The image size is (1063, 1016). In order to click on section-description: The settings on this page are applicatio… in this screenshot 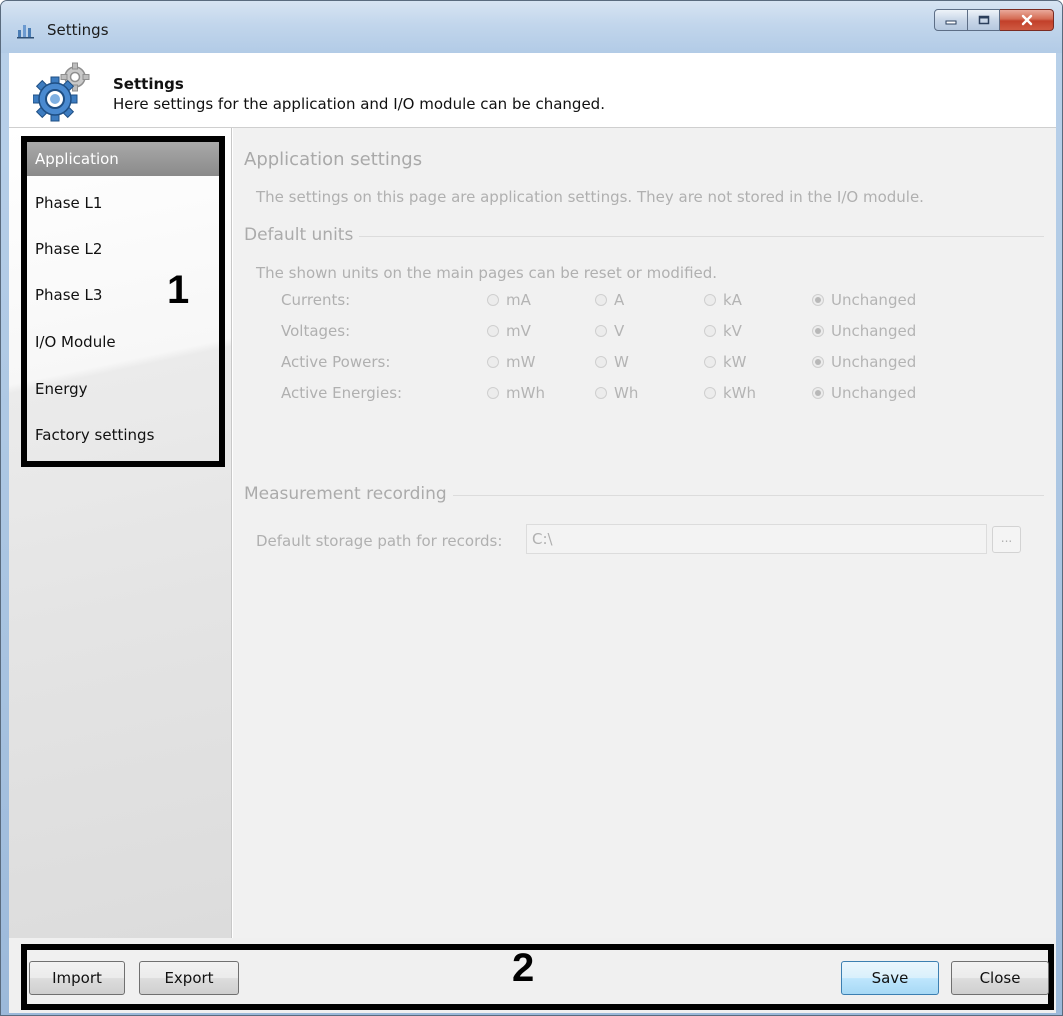, I will do `click(590, 197)`.